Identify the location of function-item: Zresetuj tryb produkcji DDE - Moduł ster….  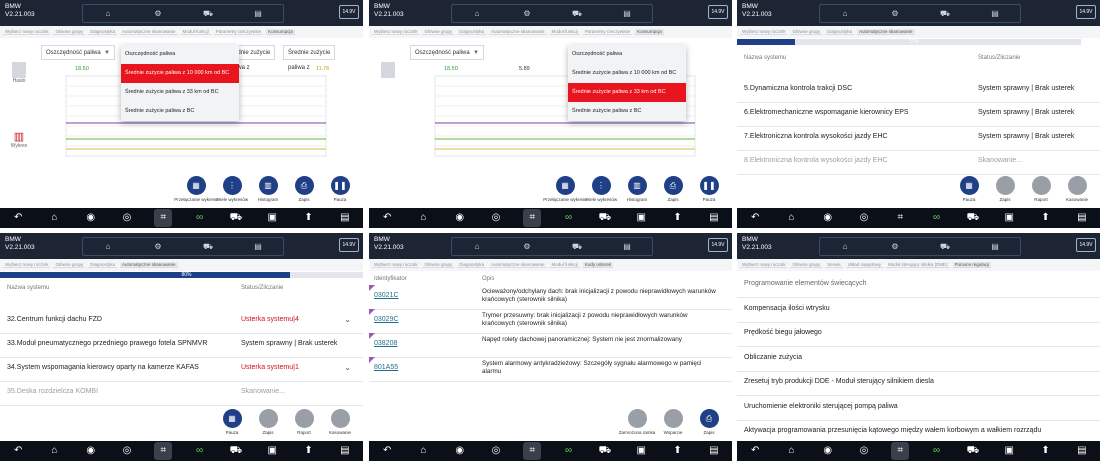
(918, 383).